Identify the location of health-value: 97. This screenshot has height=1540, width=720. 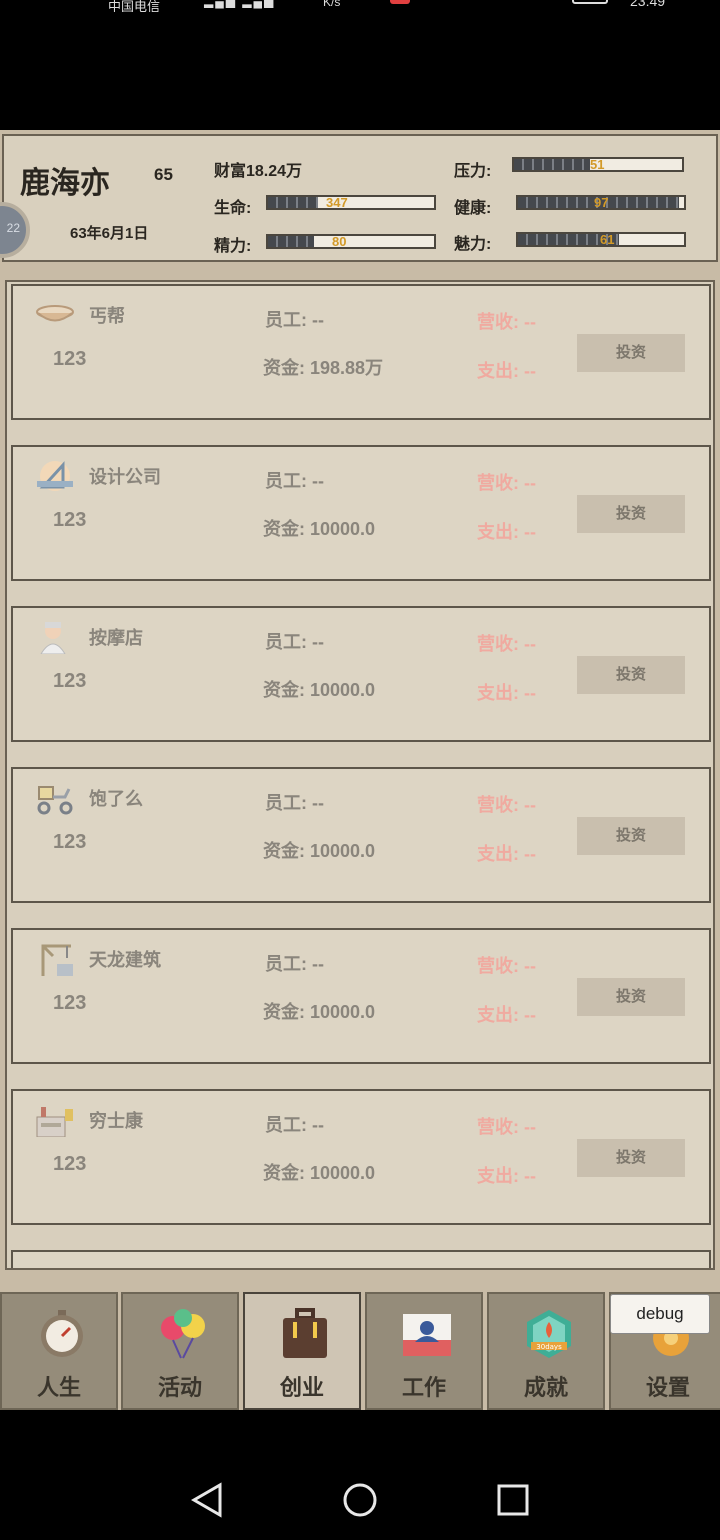
(601, 202).